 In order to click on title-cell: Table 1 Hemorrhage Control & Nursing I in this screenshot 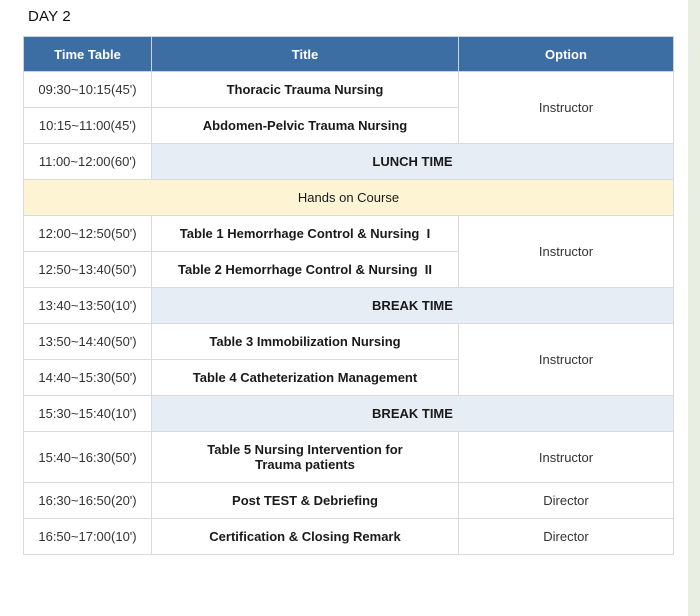, I will do `click(305, 233)`.